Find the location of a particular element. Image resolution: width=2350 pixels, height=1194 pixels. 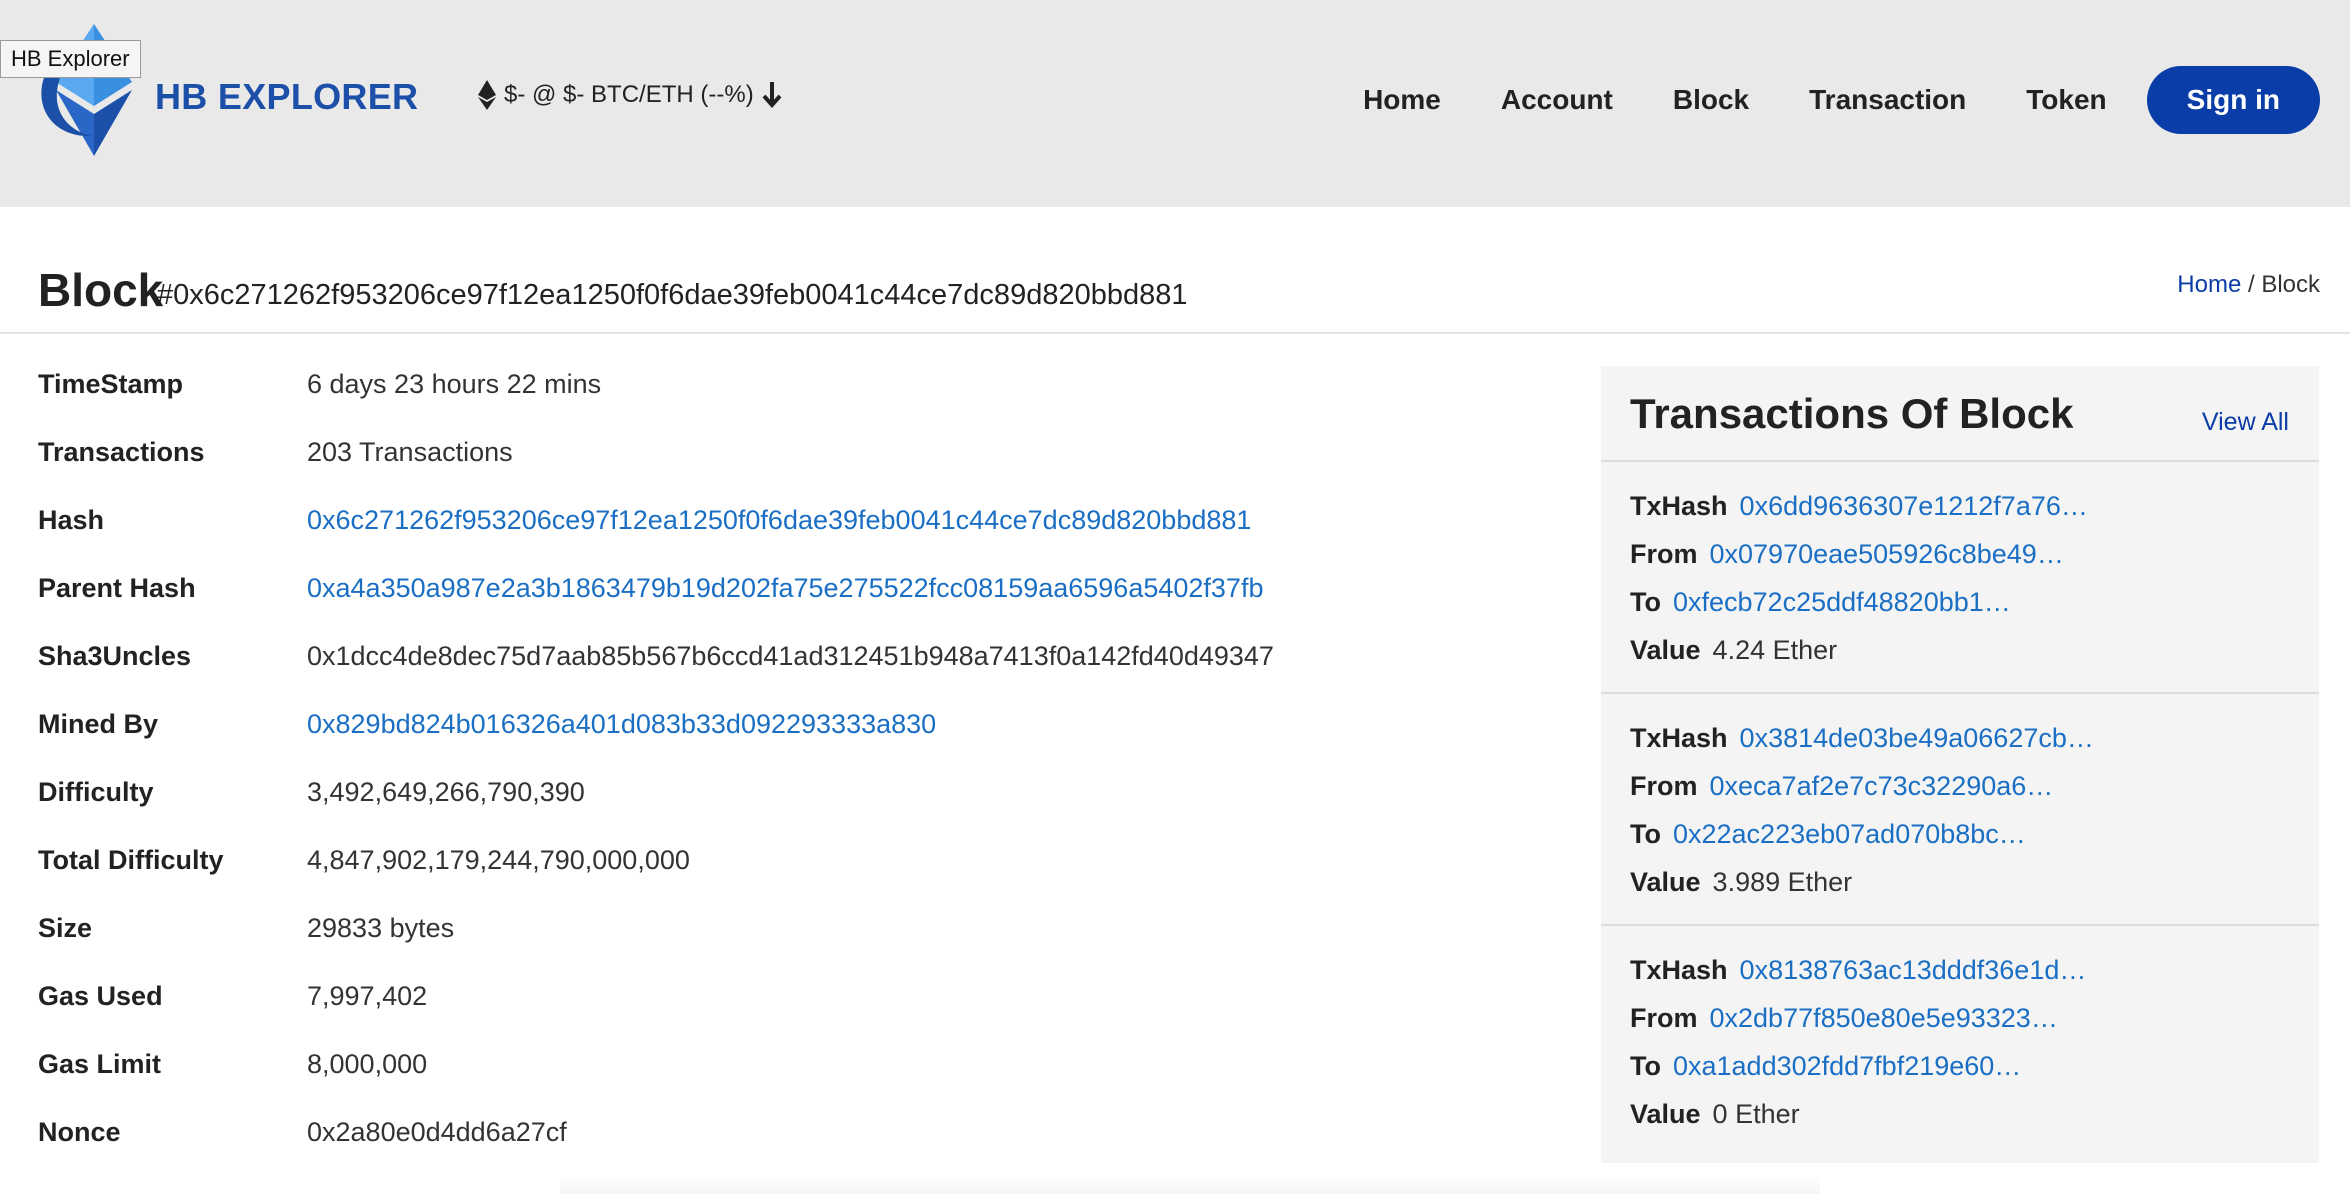

browser-tooltip: HB Explorer is located at coordinates (70, 59).